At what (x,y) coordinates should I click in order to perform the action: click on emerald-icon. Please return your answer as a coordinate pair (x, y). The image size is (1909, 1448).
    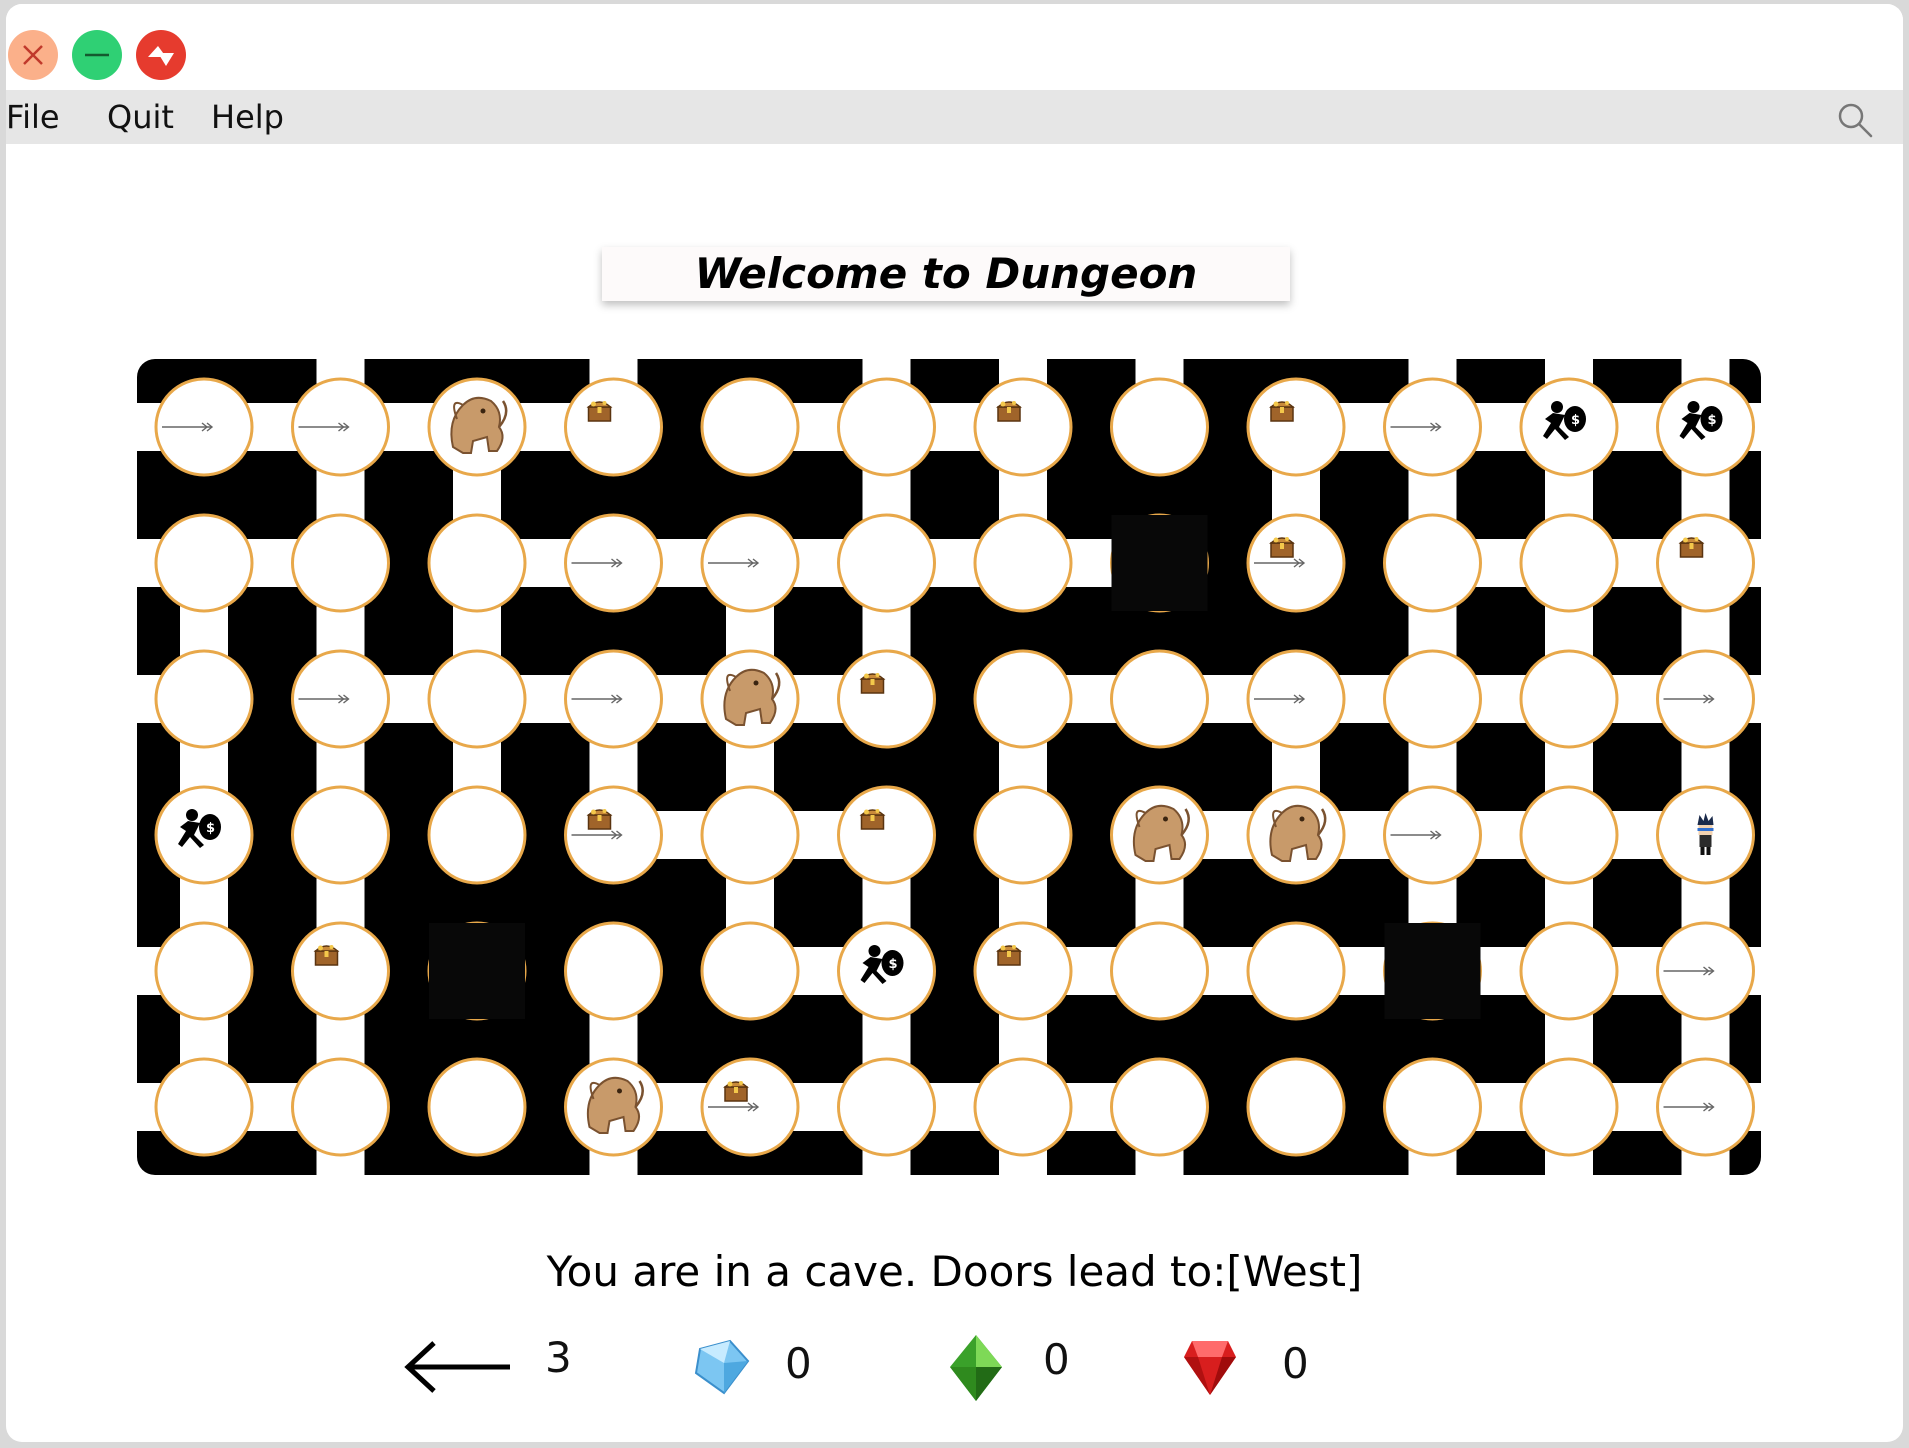
    Looking at the image, I should click on (976, 1368).